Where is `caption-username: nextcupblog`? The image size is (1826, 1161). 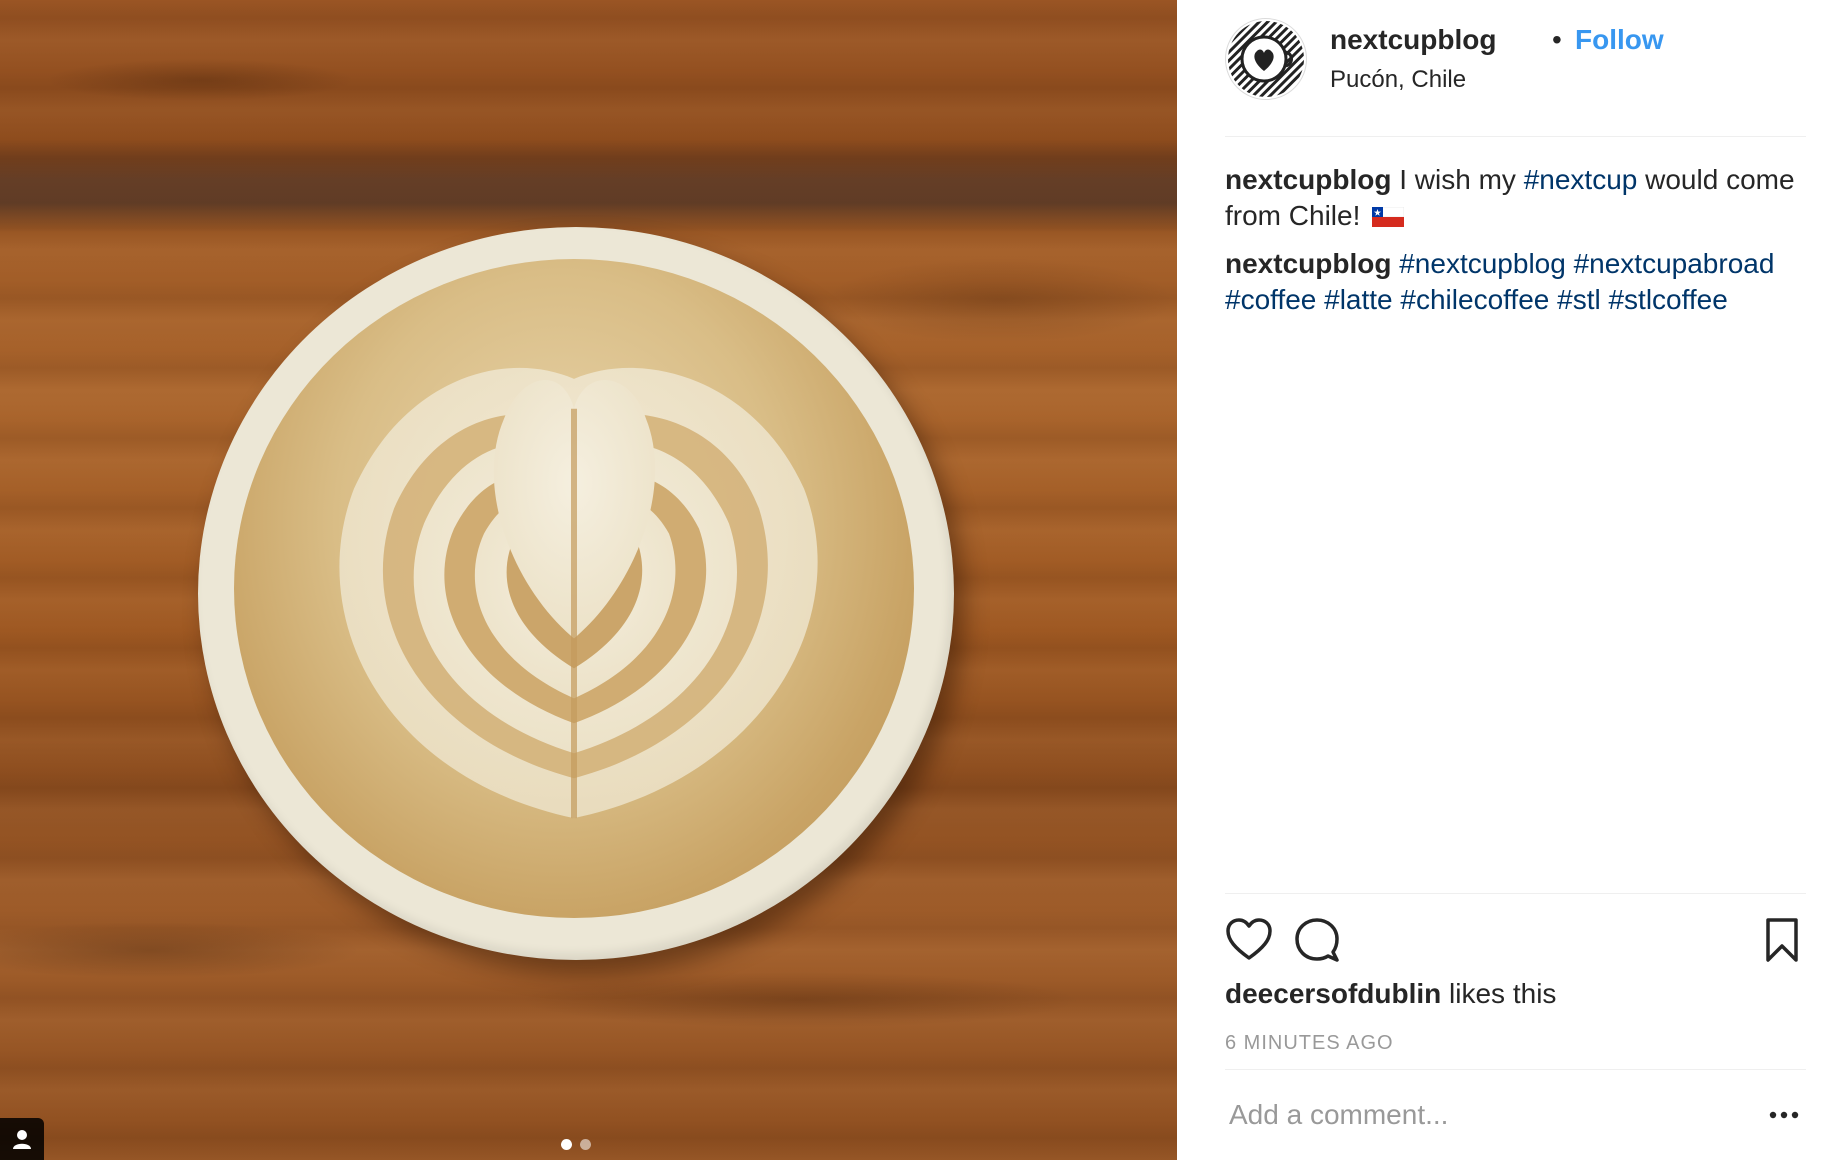 caption-username: nextcupblog is located at coordinates (1308, 179).